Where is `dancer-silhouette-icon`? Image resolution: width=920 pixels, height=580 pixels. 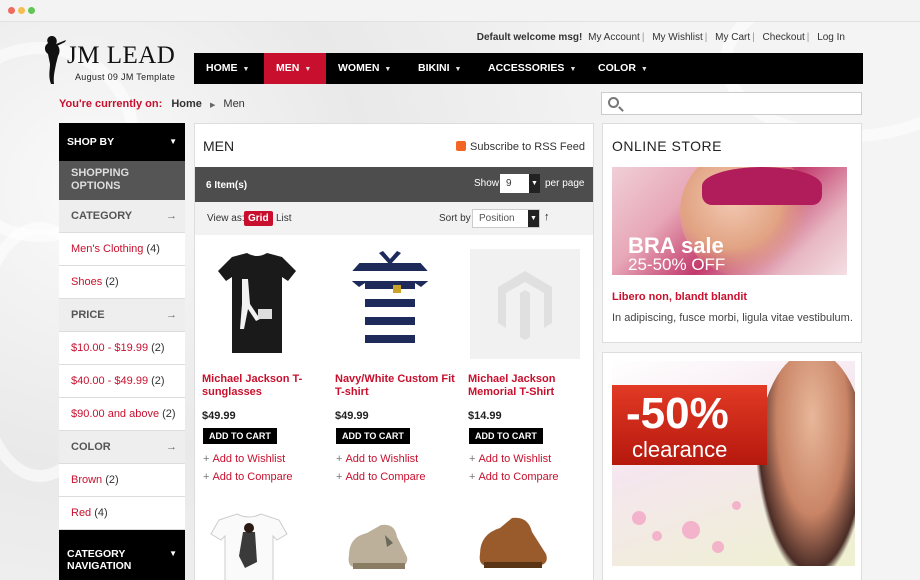
dancer-silhouette-icon is located at coordinates (55, 60).